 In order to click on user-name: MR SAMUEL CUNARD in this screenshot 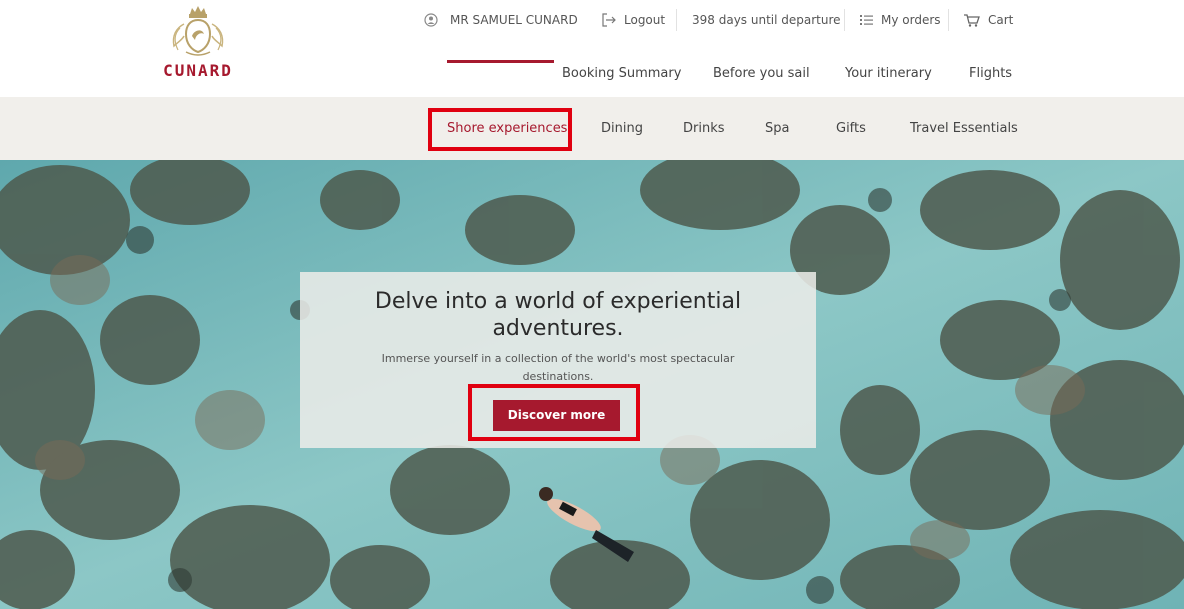, I will do `click(514, 20)`.